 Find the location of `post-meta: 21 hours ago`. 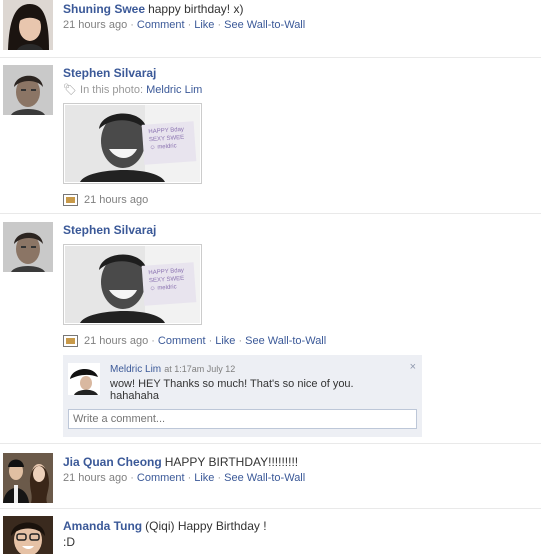

post-meta: 21 hours ago is located at coordinates (106, 200).